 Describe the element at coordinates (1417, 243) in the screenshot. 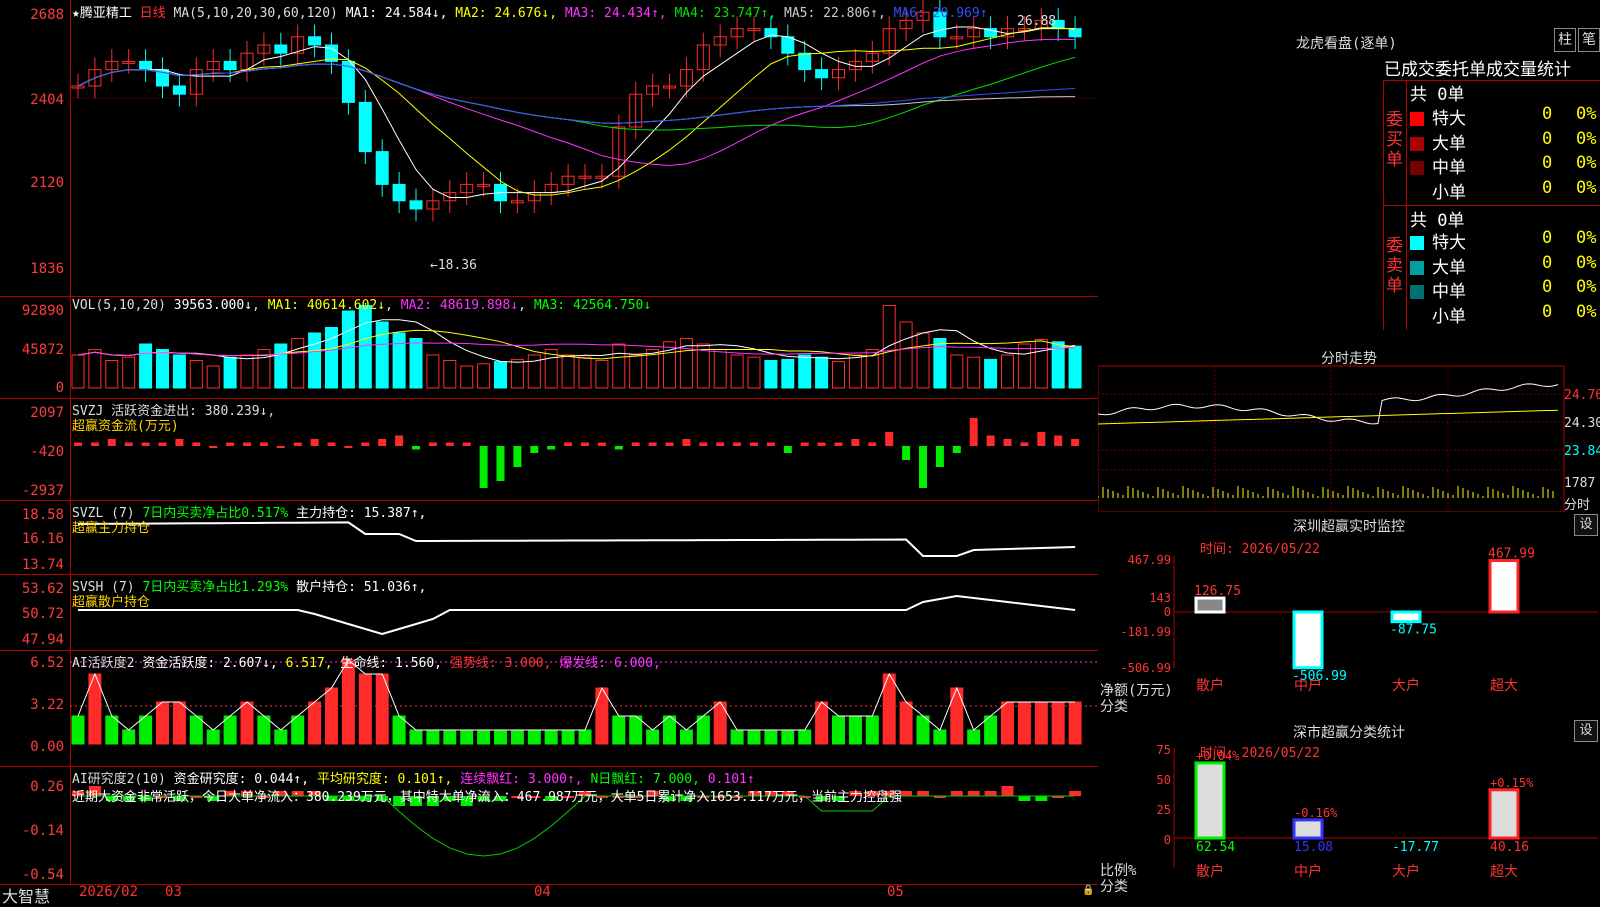

I see `legend-swatch` at that location.